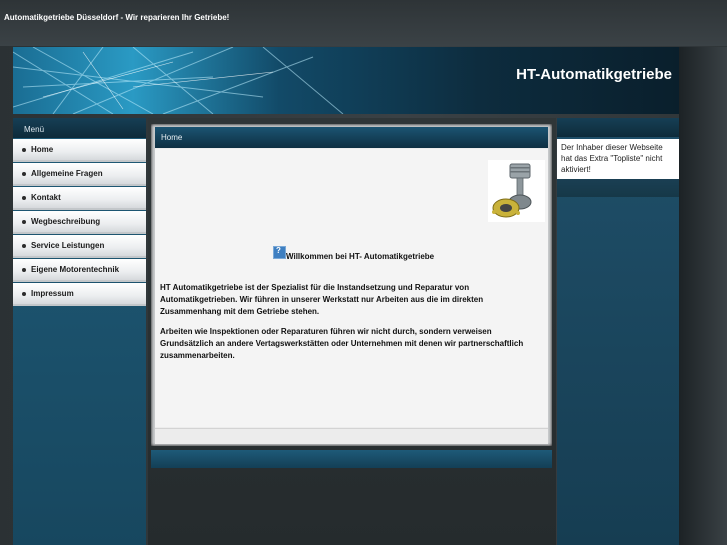 The width and height of the screenshot is (727, 545). What do you see at coordinates (67, 173) in the screenshot?
I see `menu-item-label: Allgemeine Fragen` at bounding box center [67, 173].